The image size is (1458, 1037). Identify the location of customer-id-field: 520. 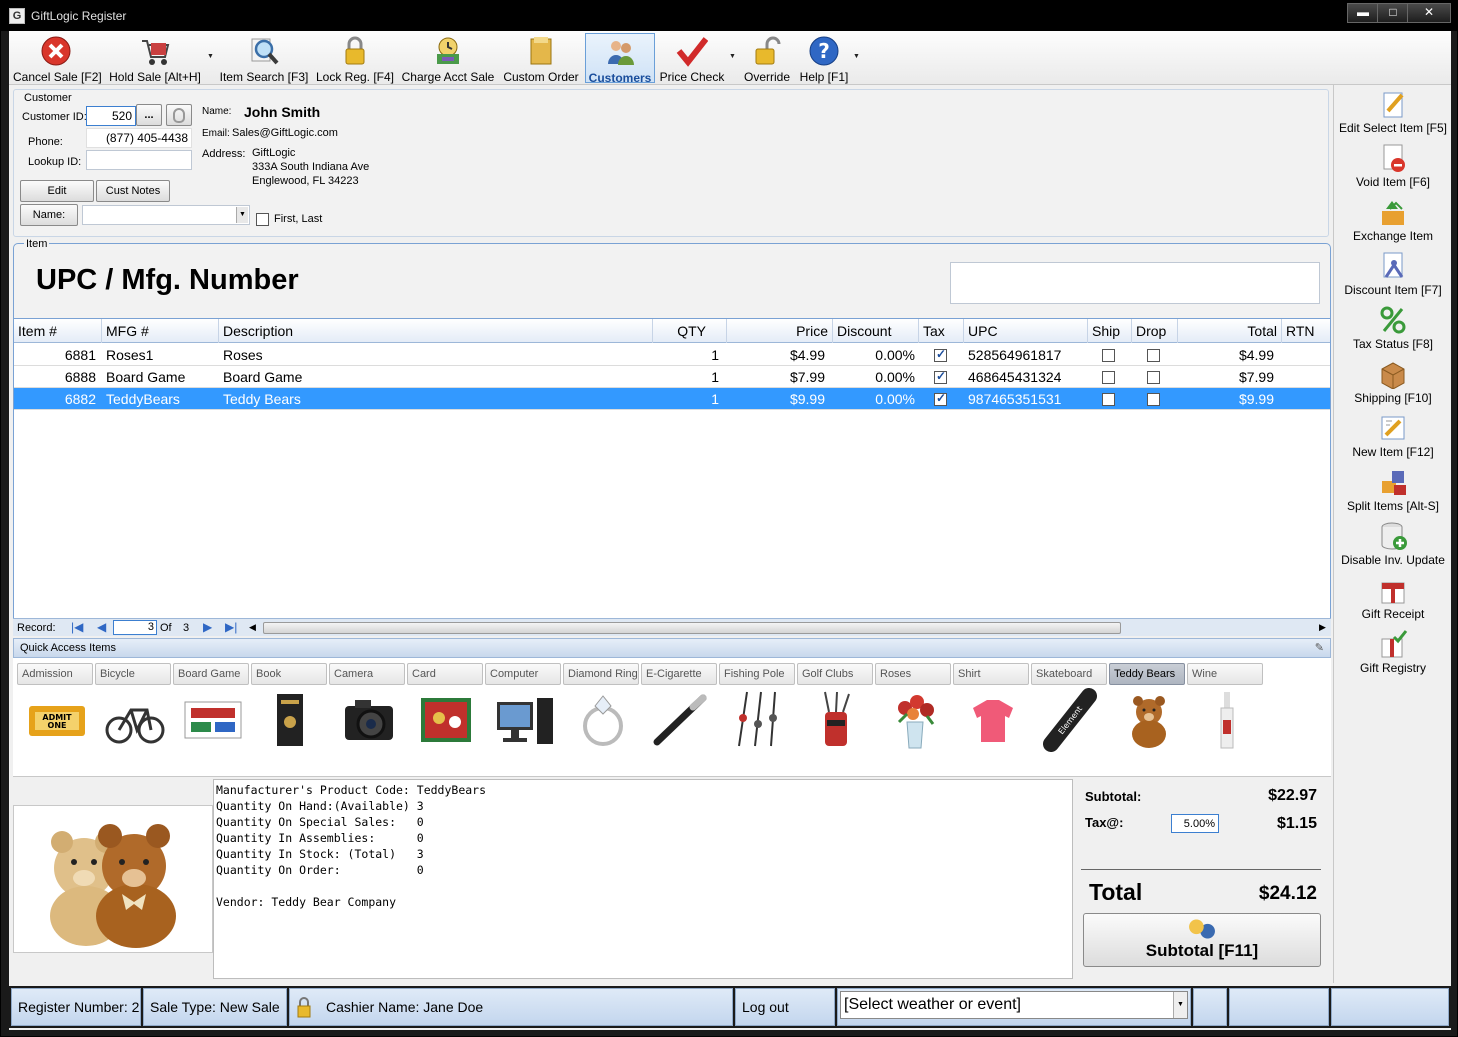
(111, 116).